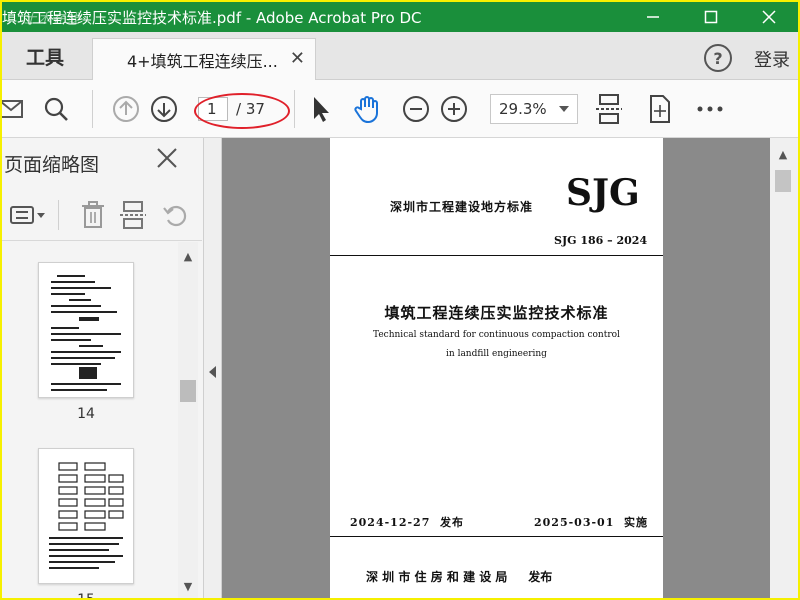 This screenshot has height=600, width=800. I want to click on annotation-highlight-oval, so click(242, 111).